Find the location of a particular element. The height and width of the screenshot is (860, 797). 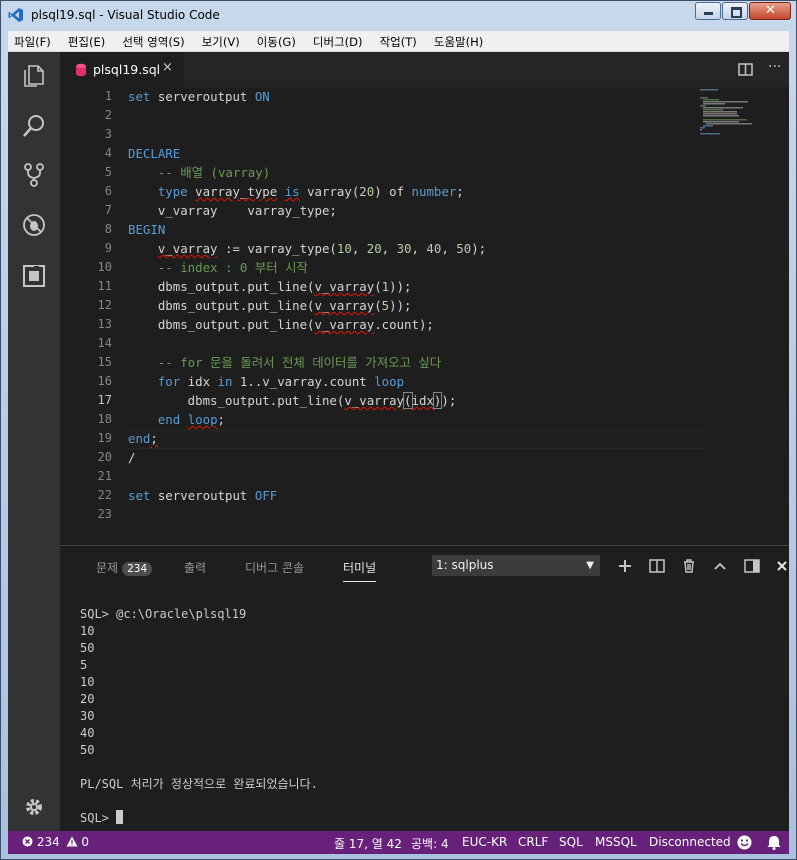

connection-type: MSSQL is located at coordinates (616, 842).